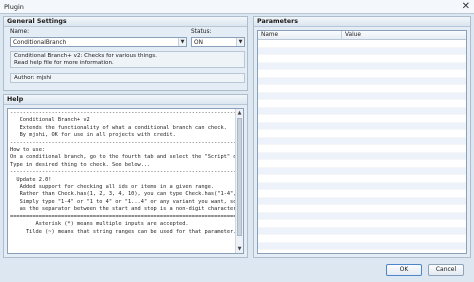 The width and height of the screenshot is (474, 282). I want to click on close-icon: ✕, so click(466, 6).